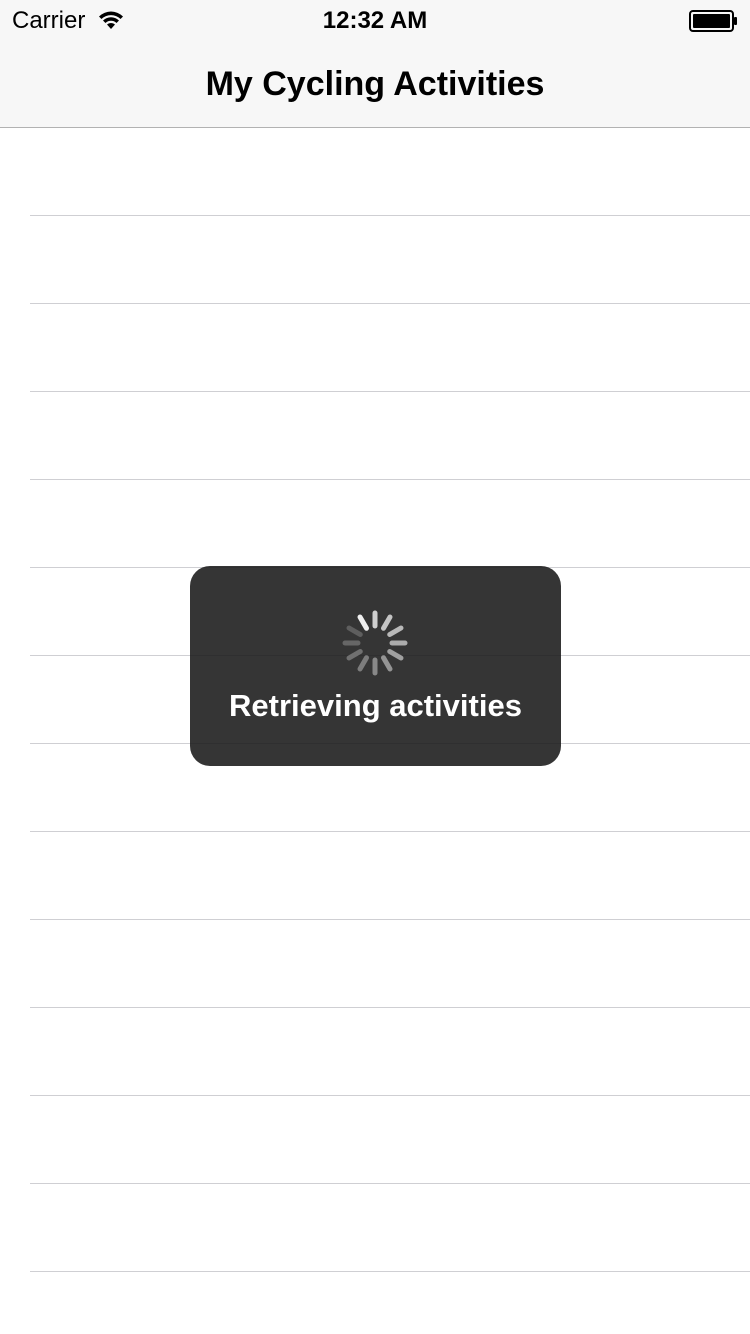 Image resolution: width=750 pixels, height=1334 pixels. What do you see at coordinates (714, 21) in the screenshot?
I see `battery-icon` at bounding box center [714, 21].